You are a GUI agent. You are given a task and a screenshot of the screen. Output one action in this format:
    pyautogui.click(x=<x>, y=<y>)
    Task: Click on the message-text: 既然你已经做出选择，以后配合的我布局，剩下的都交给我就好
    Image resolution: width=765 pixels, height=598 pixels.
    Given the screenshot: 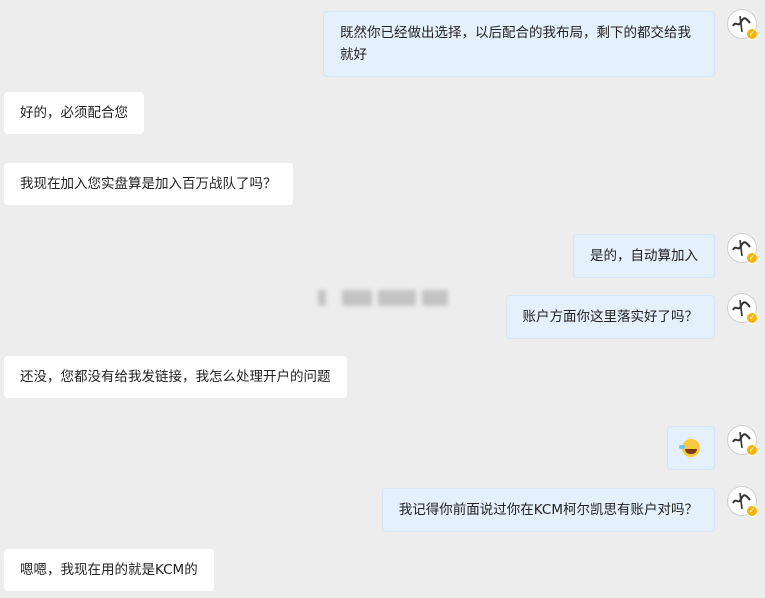 What is the action you would take?
    pyautogui.click(x=515, y=44)
    